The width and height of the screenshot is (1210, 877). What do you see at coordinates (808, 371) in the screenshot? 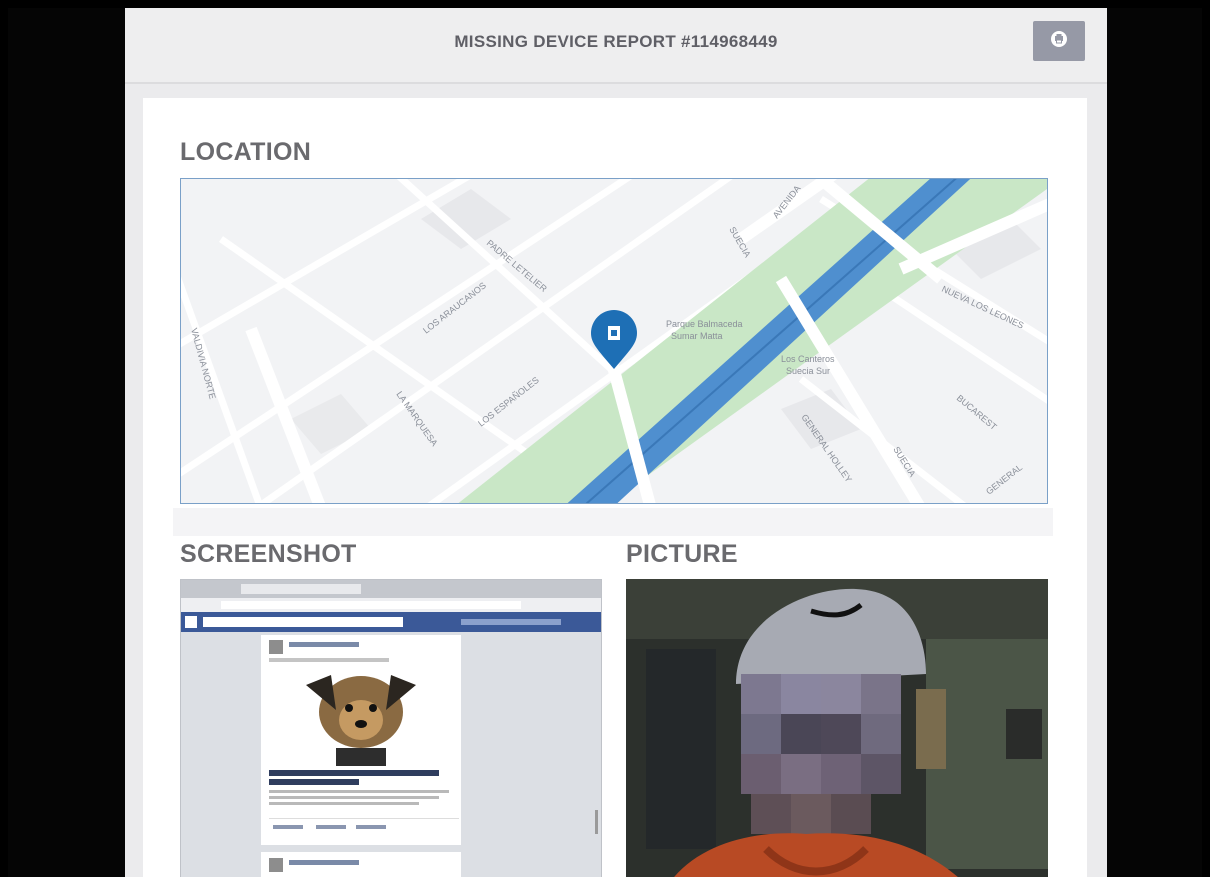
I see `svg-text: Suecia Sur` at bounding box center [808, 371].